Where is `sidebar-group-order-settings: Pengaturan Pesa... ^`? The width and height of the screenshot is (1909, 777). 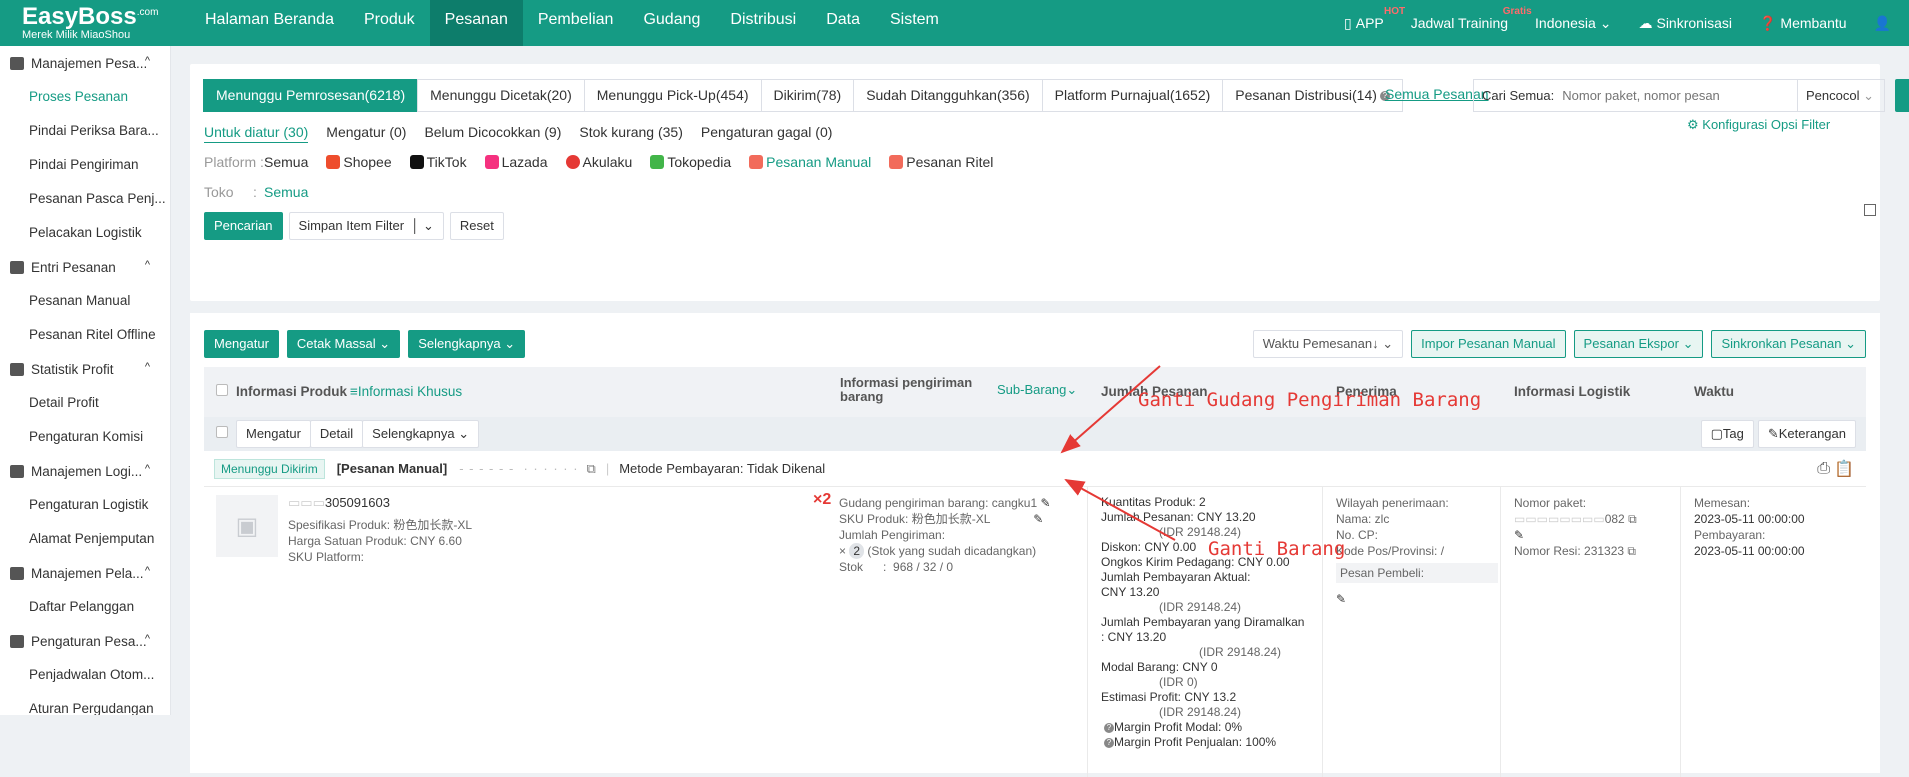 sidebar-group-order-settings: Pengaturan Pesa... ^ is located at coordinates (85, 641).